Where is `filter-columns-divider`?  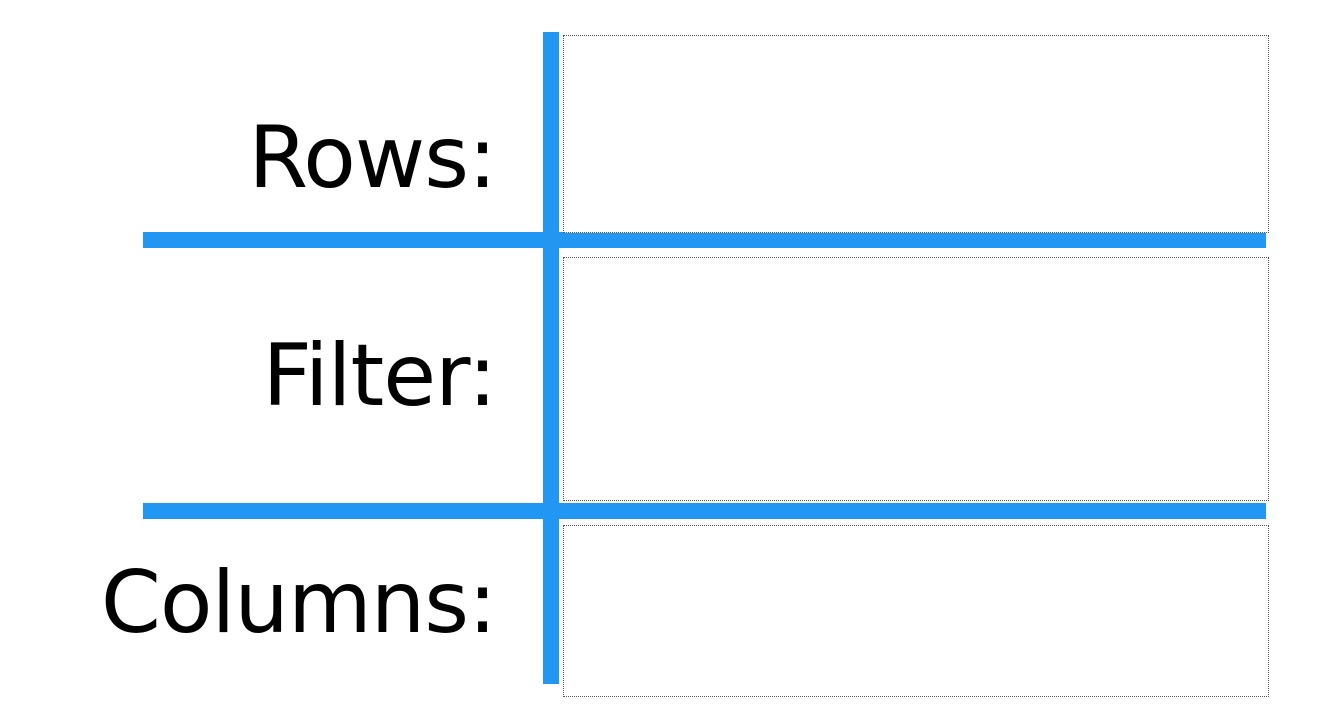 filter-columns-divider is located at coordinates (704, 511).